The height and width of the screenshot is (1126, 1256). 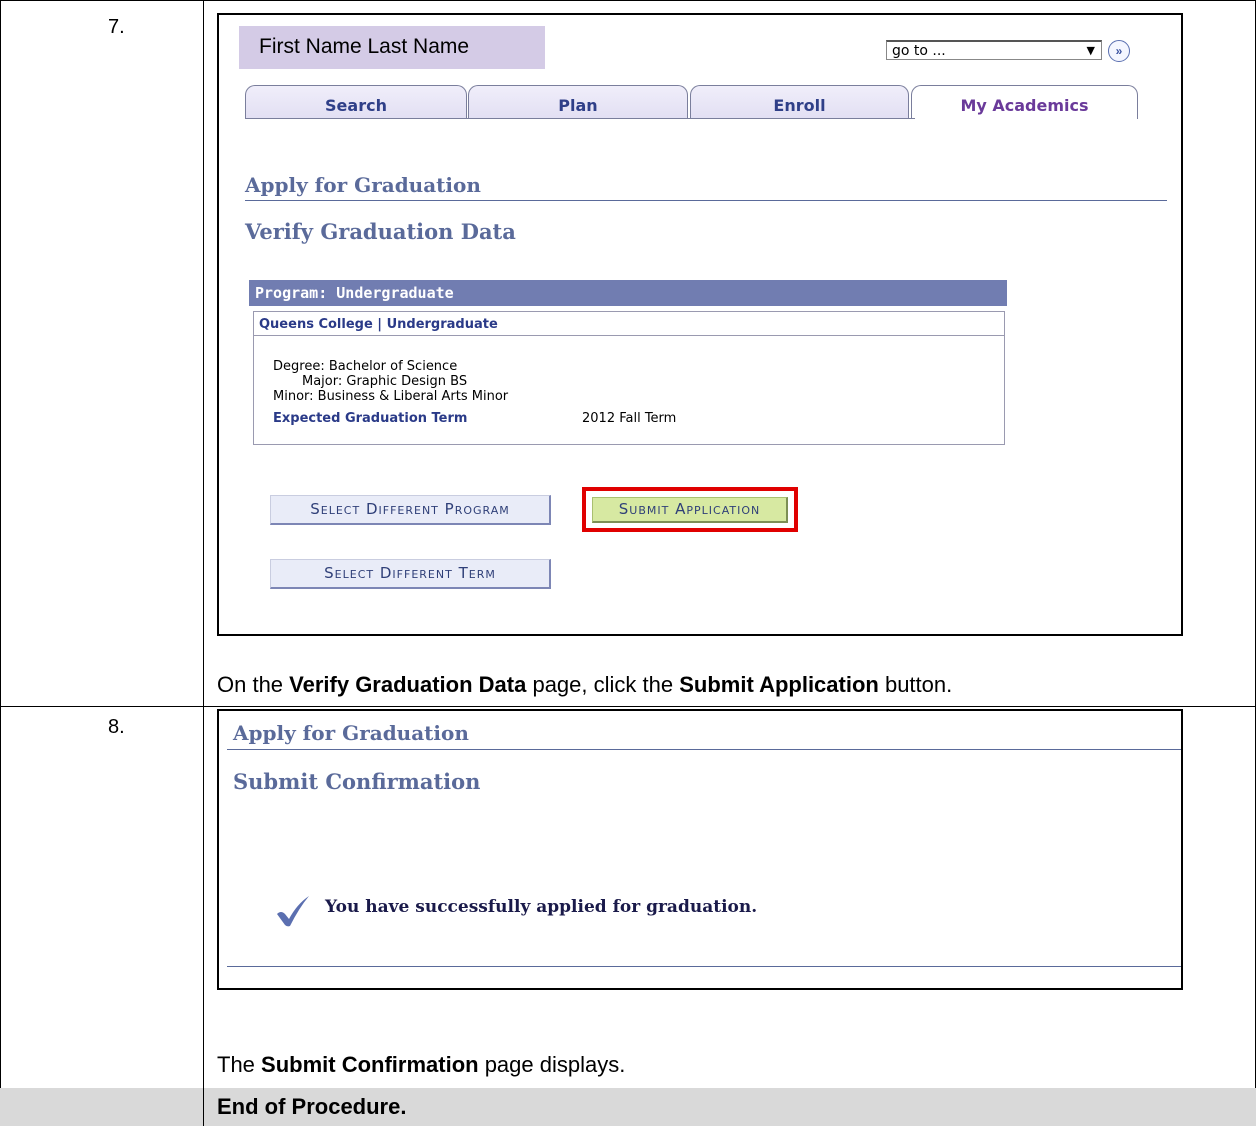 What do you see at coordinates (580, 118) in the screenshot?
I see `tab-bar-baseline` at bounding box center [580, 118].